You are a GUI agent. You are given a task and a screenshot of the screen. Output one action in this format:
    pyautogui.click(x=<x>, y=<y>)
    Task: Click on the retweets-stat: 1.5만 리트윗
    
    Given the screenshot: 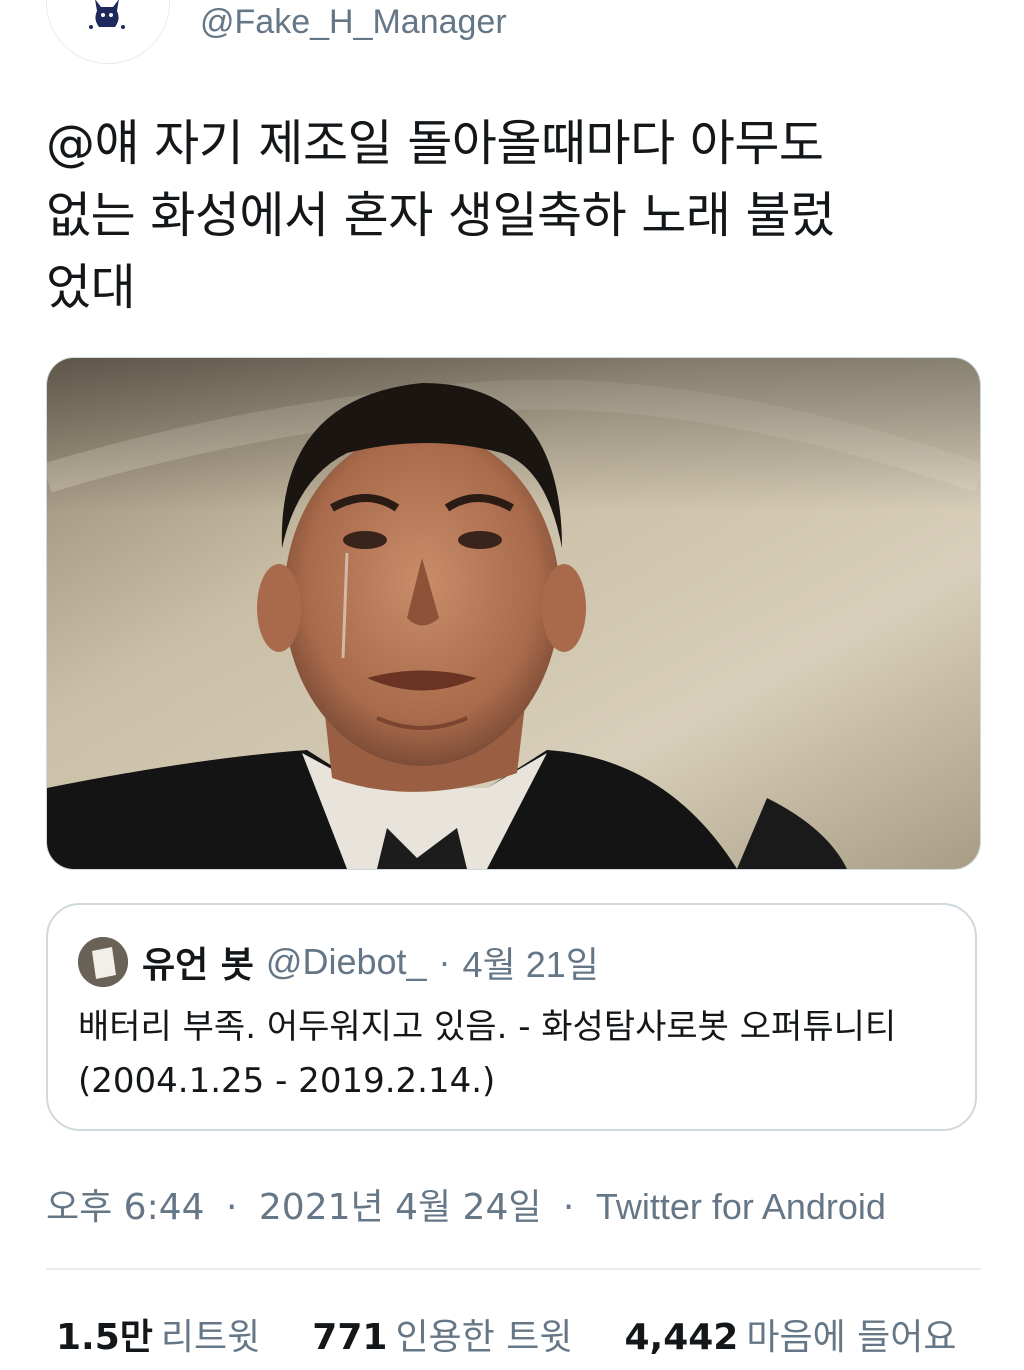 What is the action you would take?
    pyautogui.click(x=158, y=1334)
    